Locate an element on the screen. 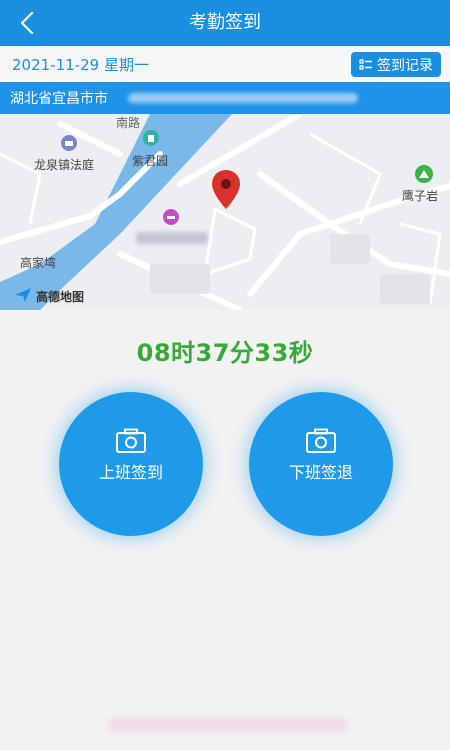 The width and height of the screenshot is (450, 750). court-icon is located at coordinates (69, 143).